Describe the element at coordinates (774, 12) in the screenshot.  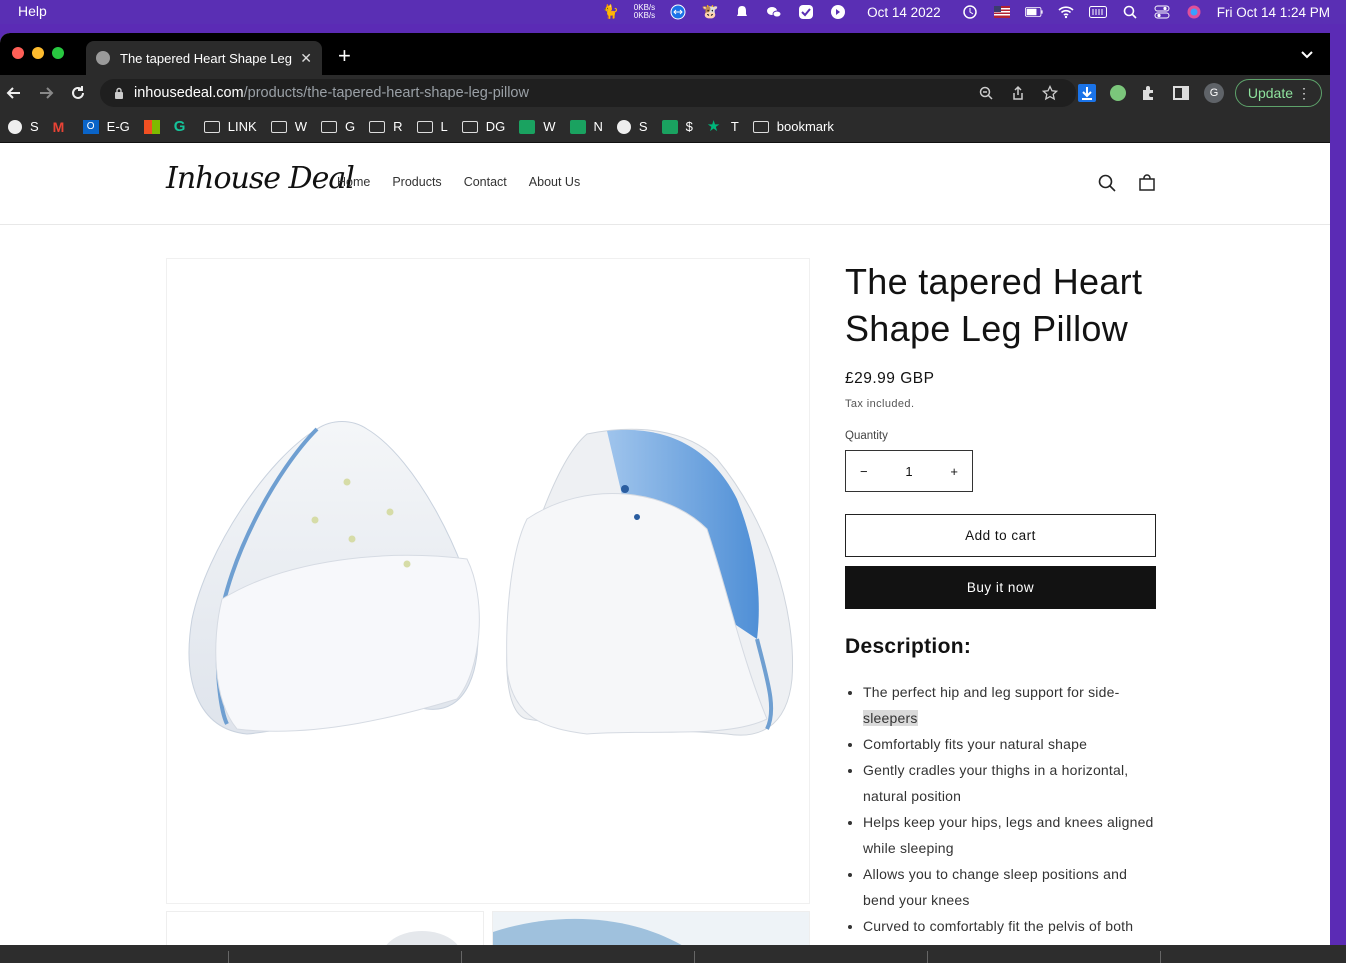
I see `wechat-icon` at that location.